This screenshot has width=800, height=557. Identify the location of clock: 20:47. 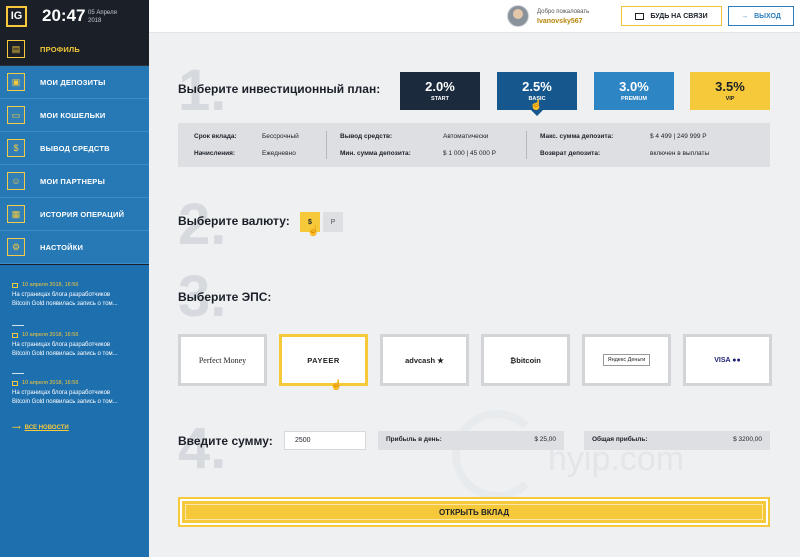
(64, 15).